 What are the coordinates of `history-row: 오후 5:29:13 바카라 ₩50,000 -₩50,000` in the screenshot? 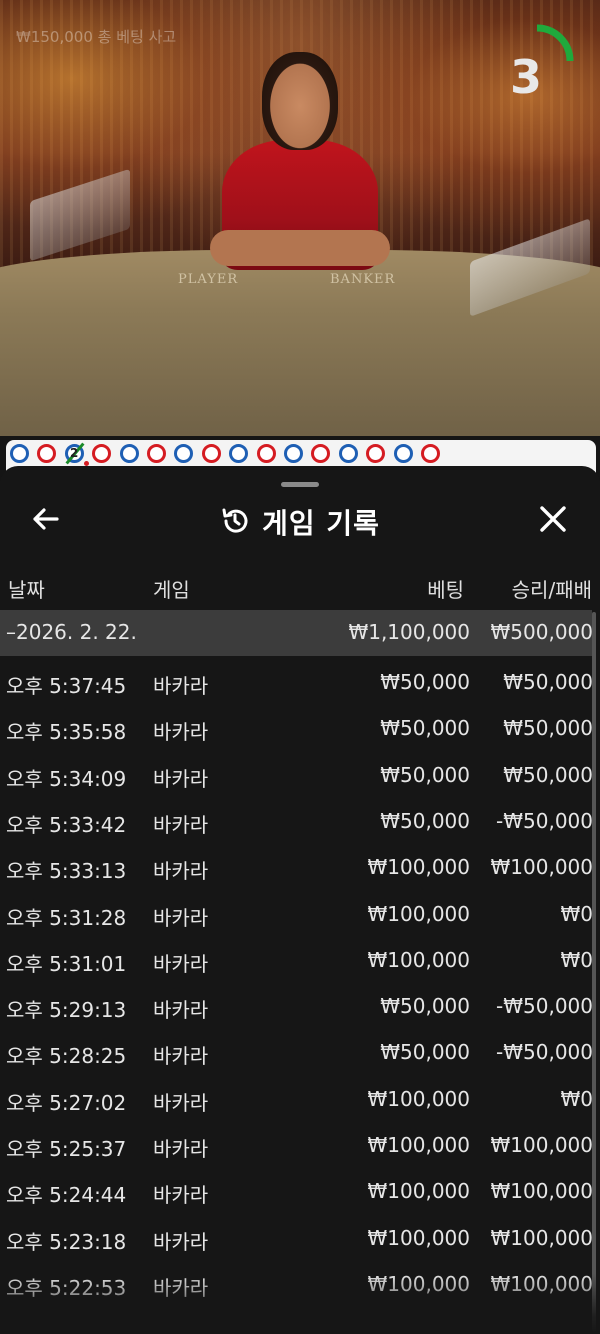 It's located at (300, 1011).